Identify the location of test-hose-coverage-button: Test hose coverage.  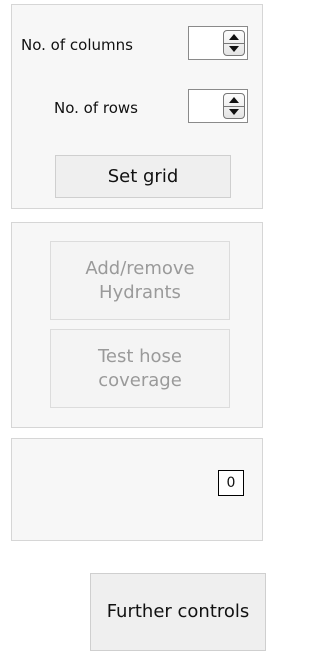
(140, 368).